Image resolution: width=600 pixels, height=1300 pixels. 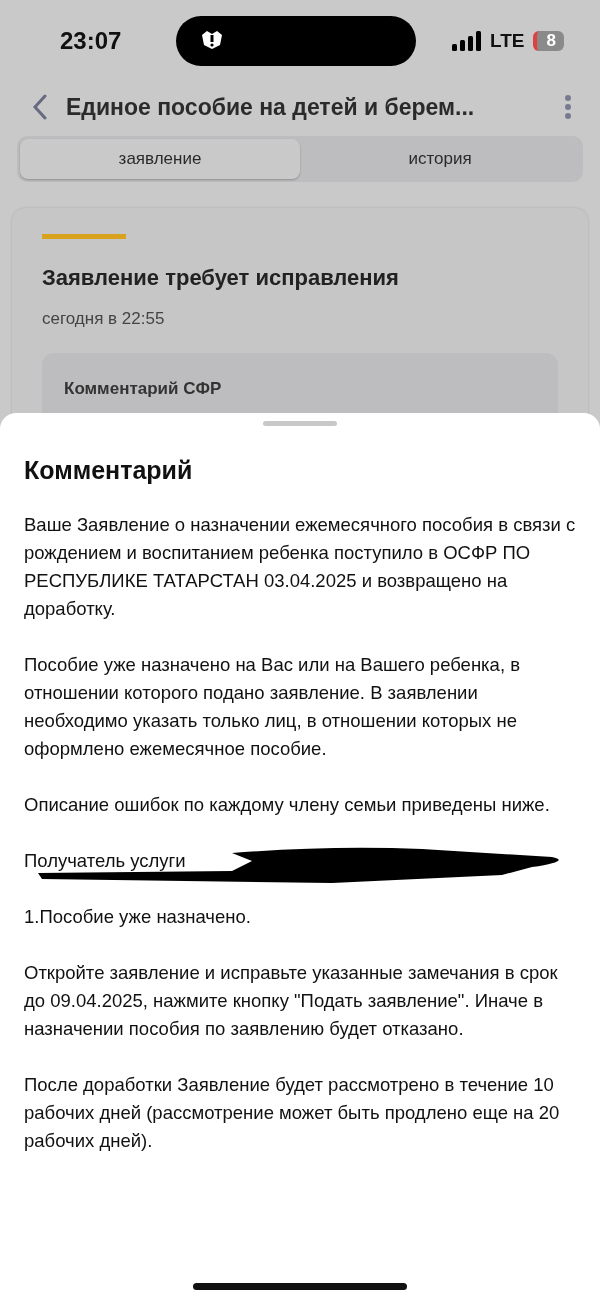 I want to click on tab: история, so click(x=440, y=159).